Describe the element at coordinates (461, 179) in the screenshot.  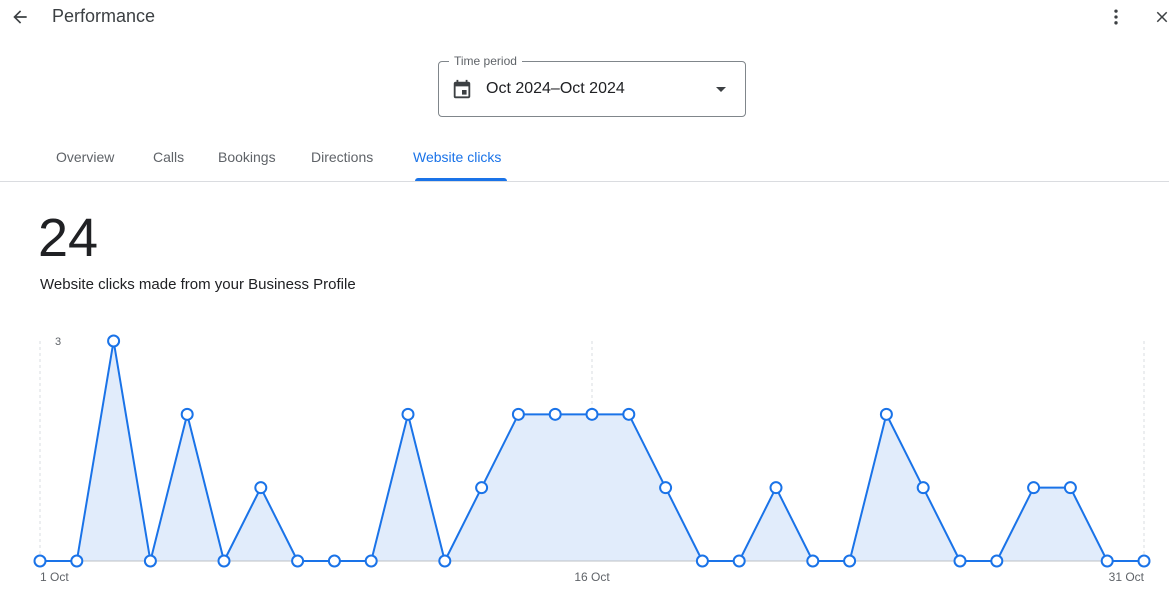
I see `active-tab-indicator` at that location.